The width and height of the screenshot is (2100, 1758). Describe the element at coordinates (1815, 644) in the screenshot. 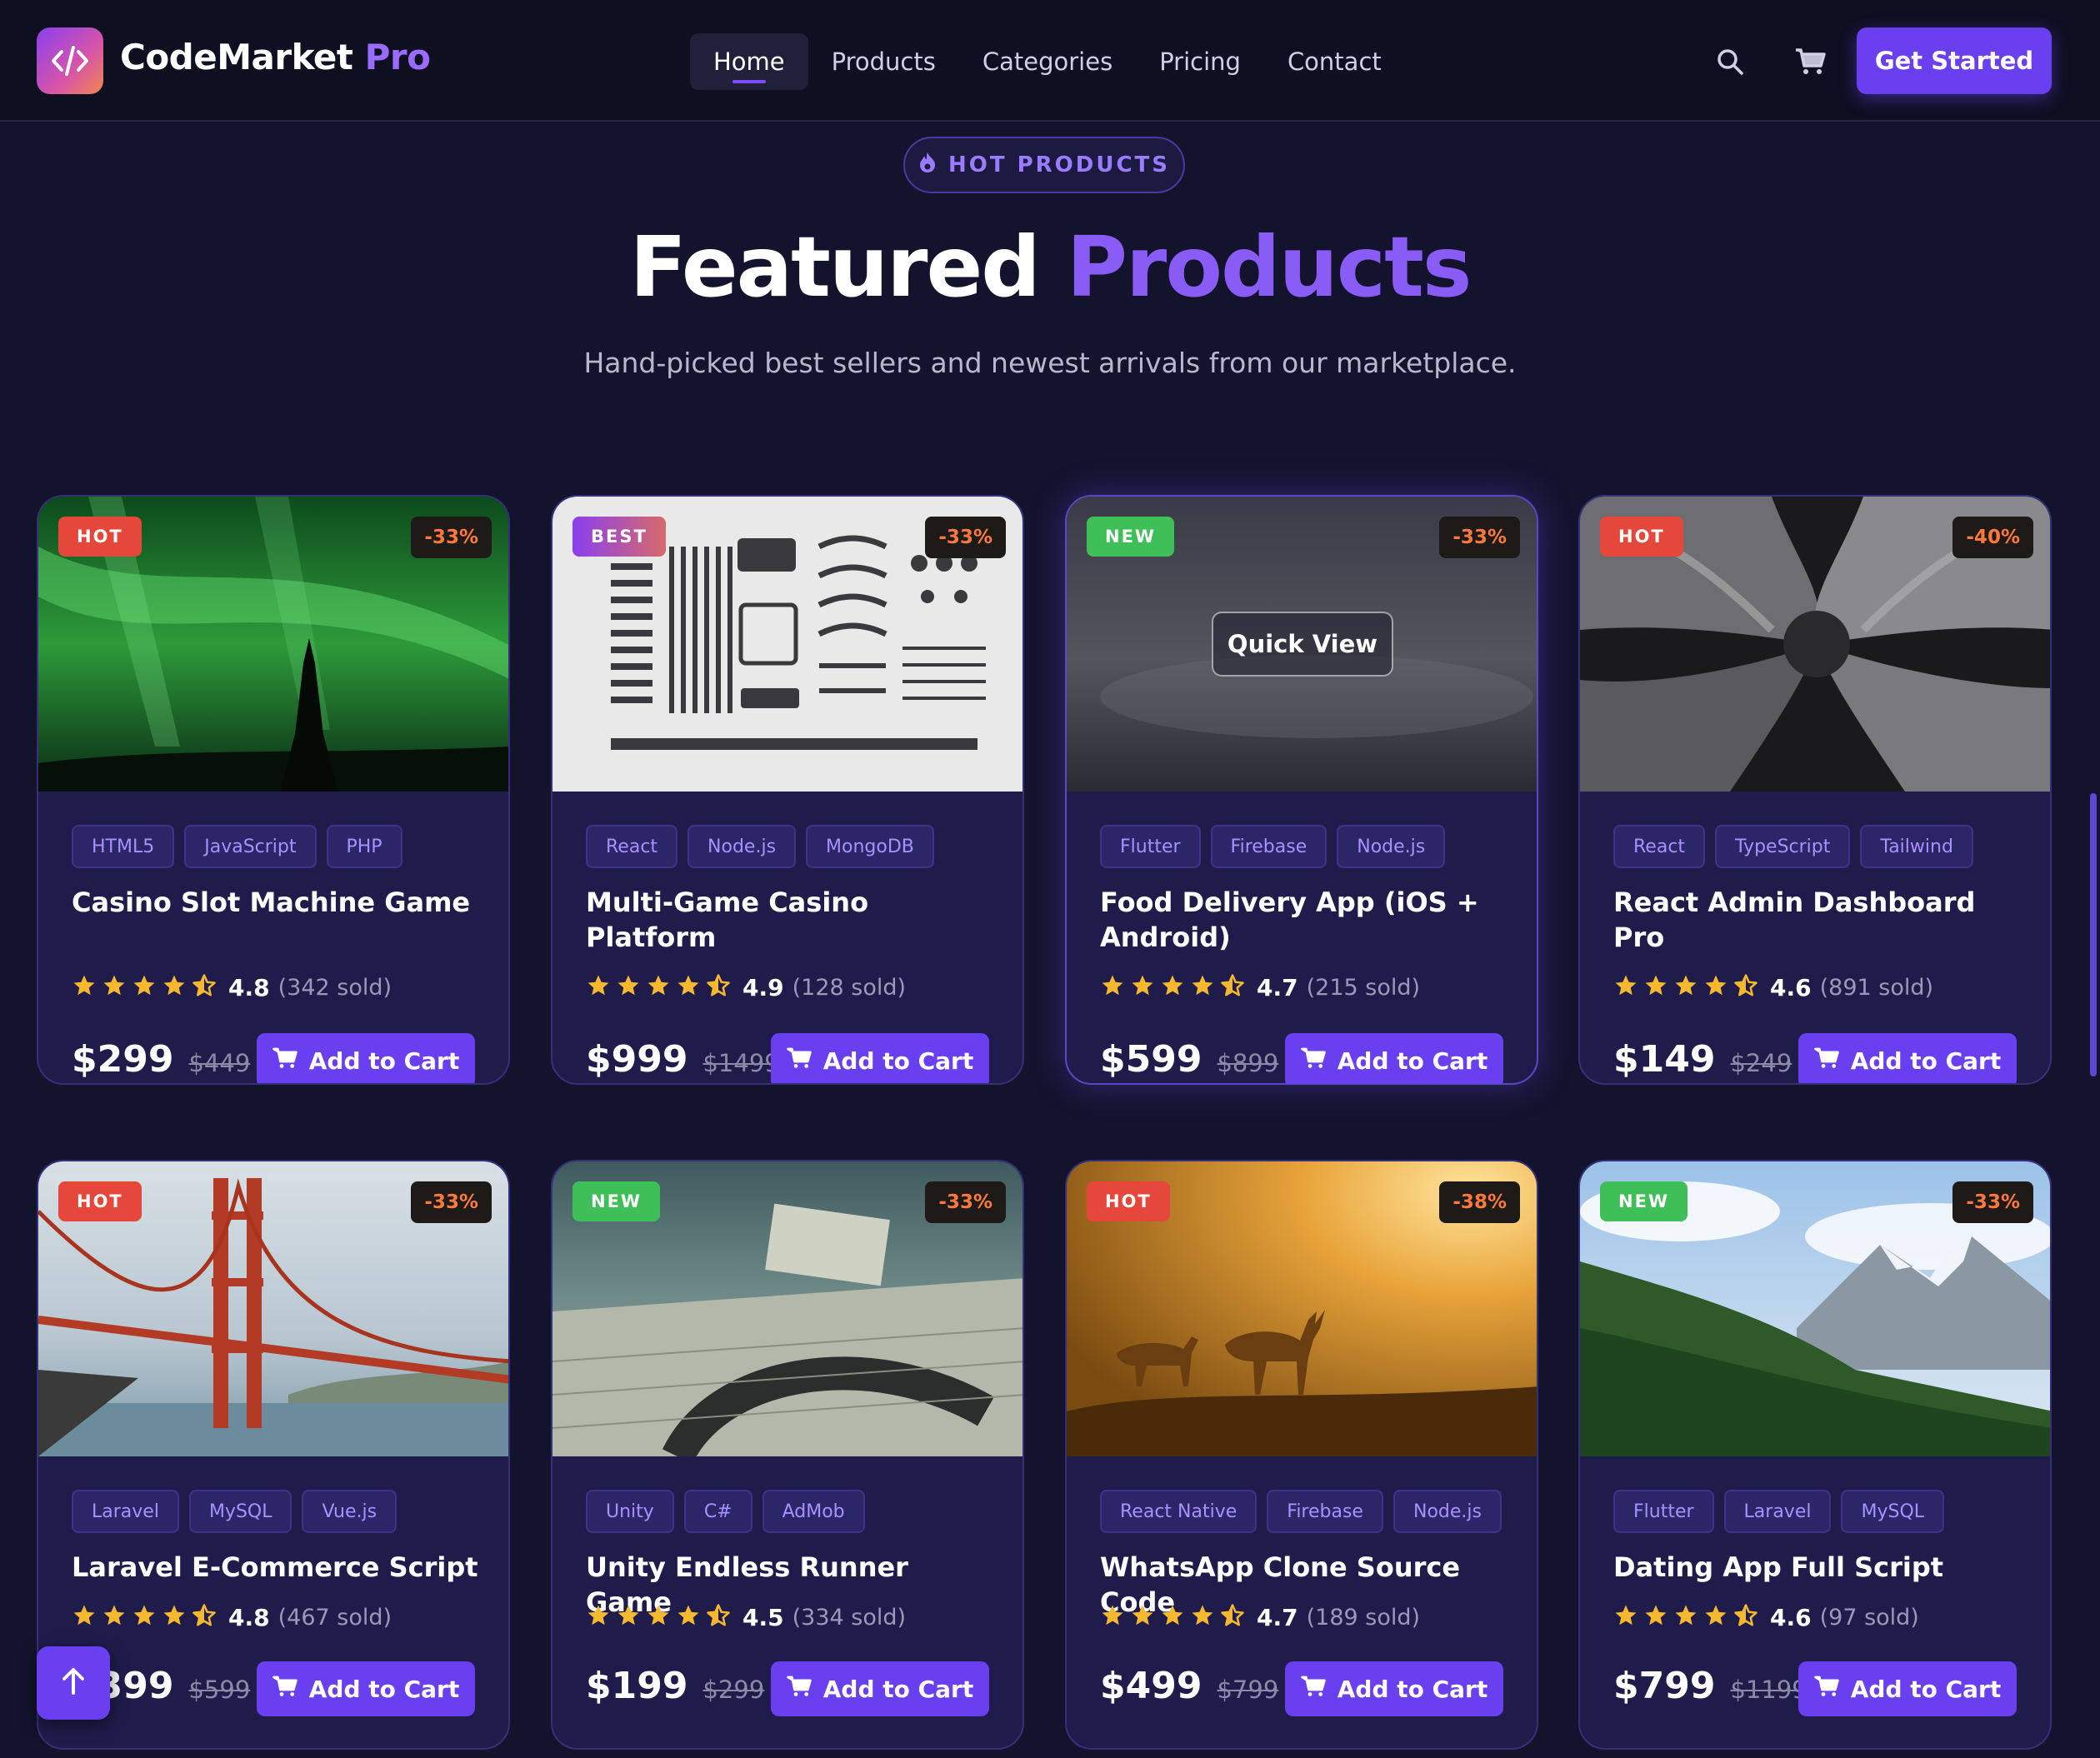

I see `product-image: HOT -40%` at that location.